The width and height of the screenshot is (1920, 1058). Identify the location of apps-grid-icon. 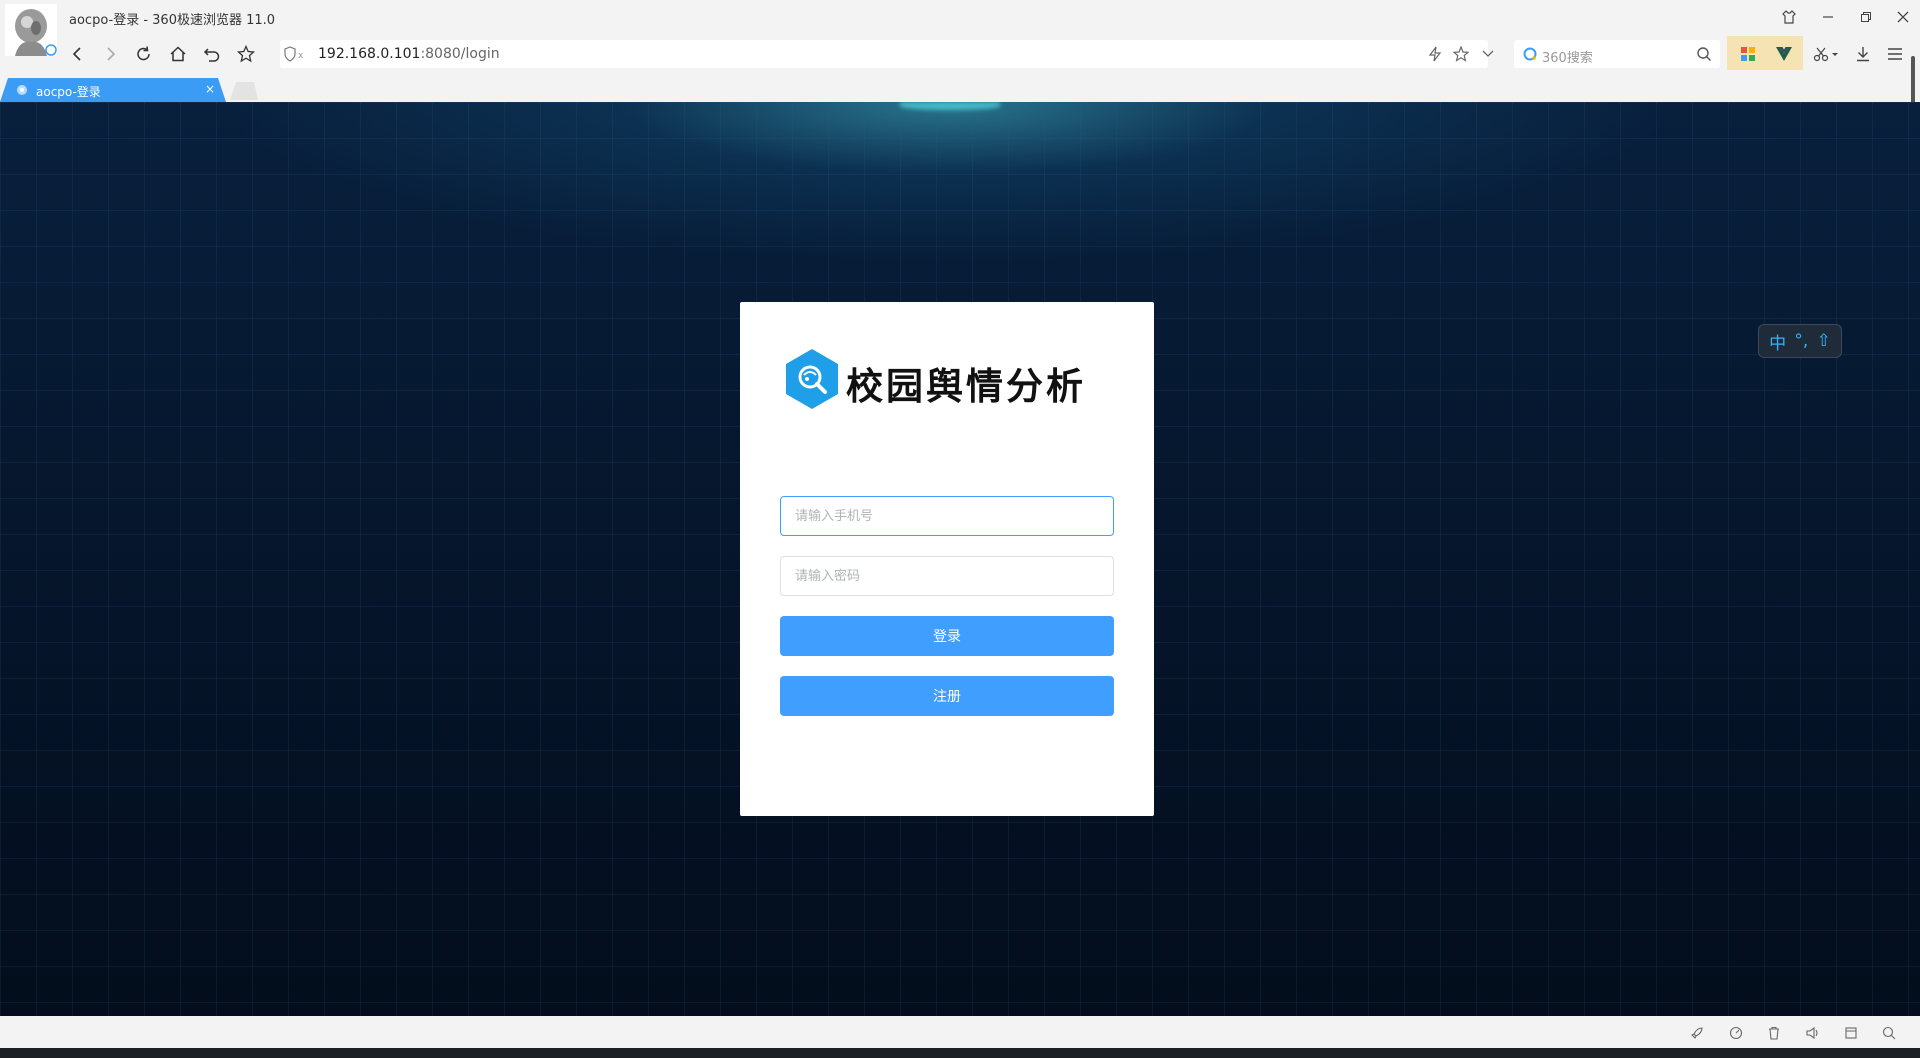
(1748, 54).